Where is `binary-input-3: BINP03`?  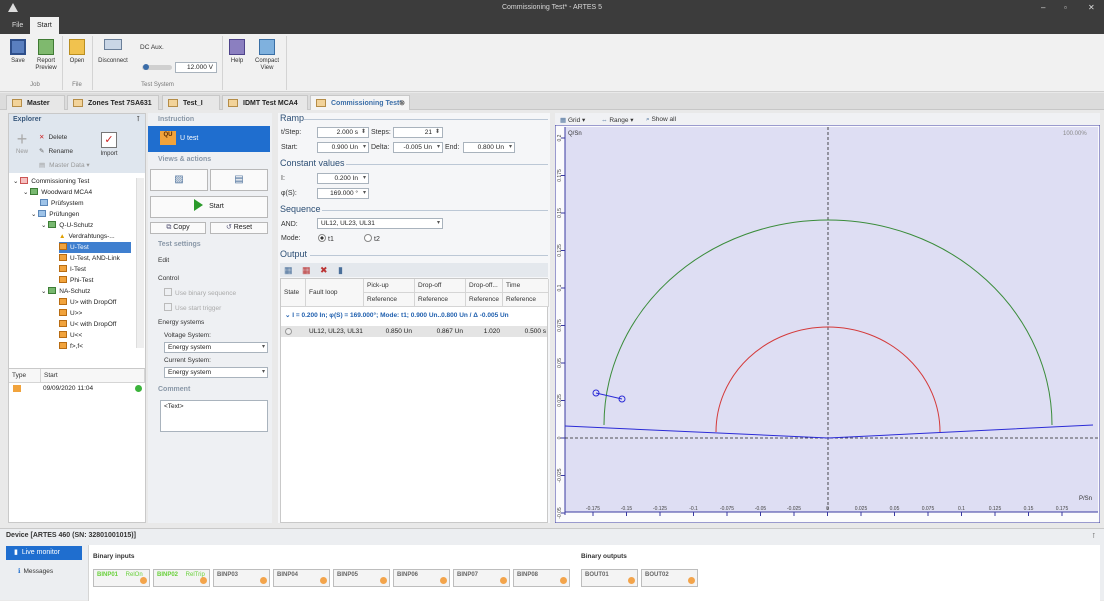
binary-input-3: BINP03 is located at coordinates (241, 578).